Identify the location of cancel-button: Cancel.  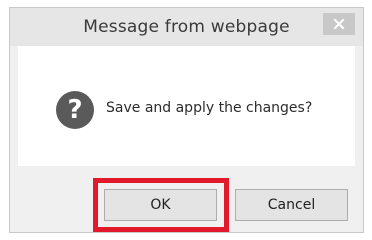
(291, 205).